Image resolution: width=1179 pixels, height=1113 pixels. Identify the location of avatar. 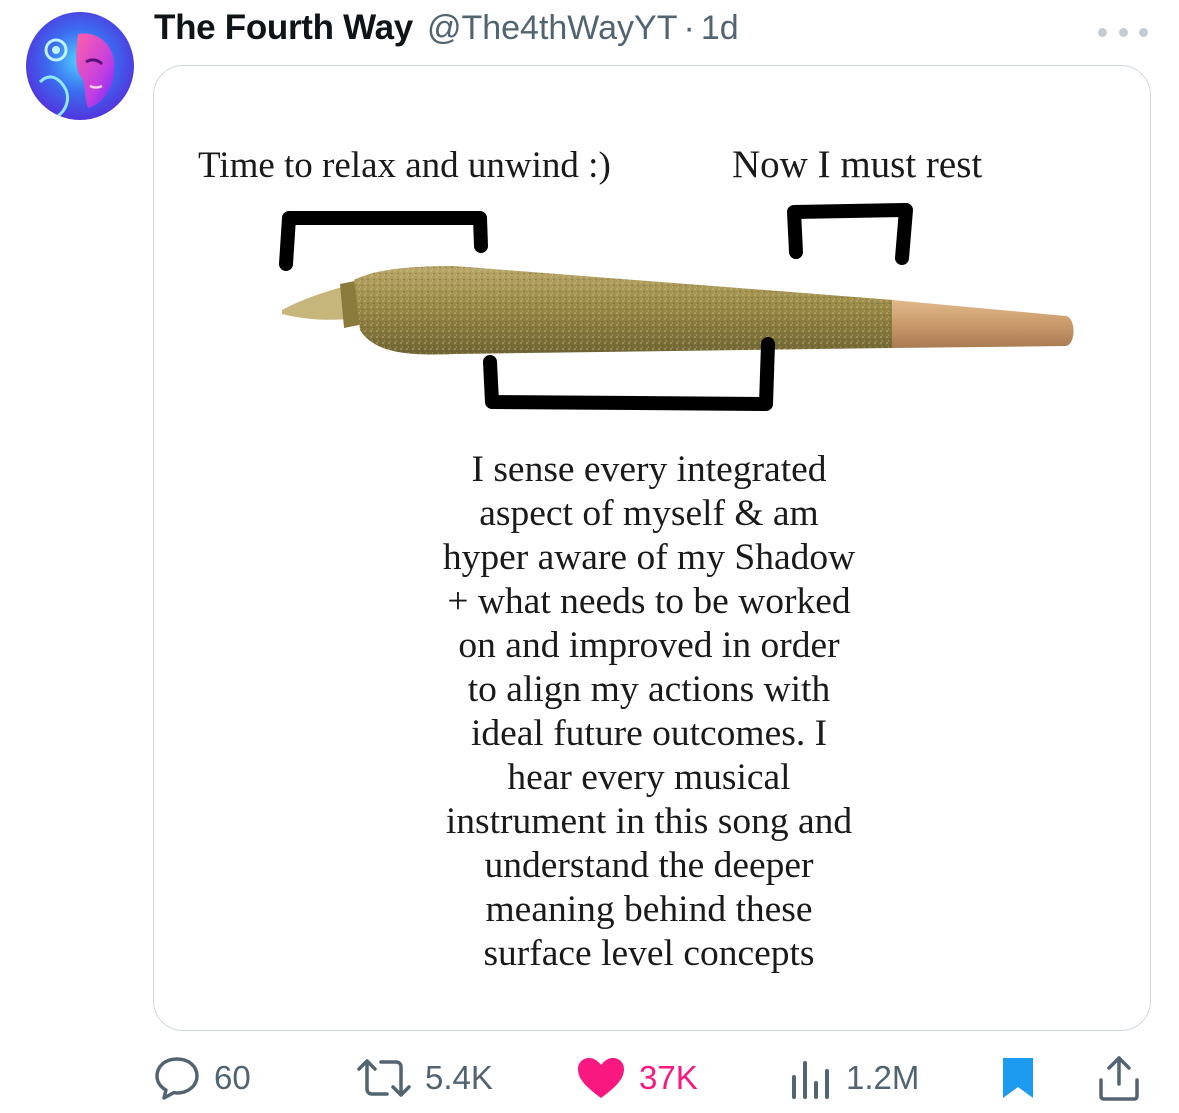
(80, 66).